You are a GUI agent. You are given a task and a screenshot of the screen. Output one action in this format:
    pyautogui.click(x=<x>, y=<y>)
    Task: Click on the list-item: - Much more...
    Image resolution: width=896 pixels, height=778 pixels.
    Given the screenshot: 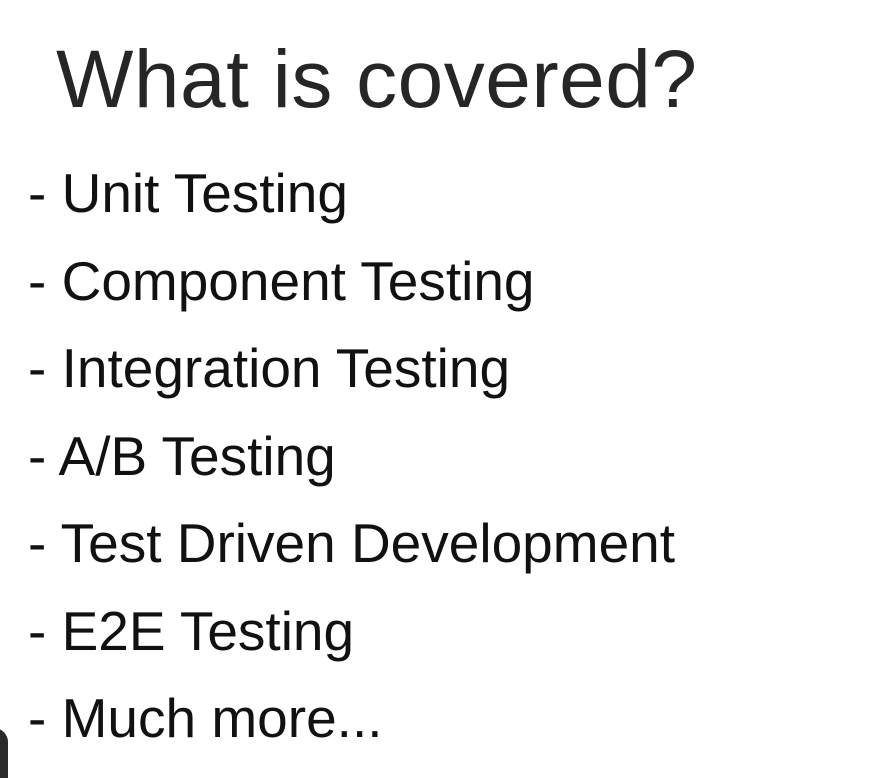 What is the action you would take?
    pyautogui.click(x=205, y=718)
    